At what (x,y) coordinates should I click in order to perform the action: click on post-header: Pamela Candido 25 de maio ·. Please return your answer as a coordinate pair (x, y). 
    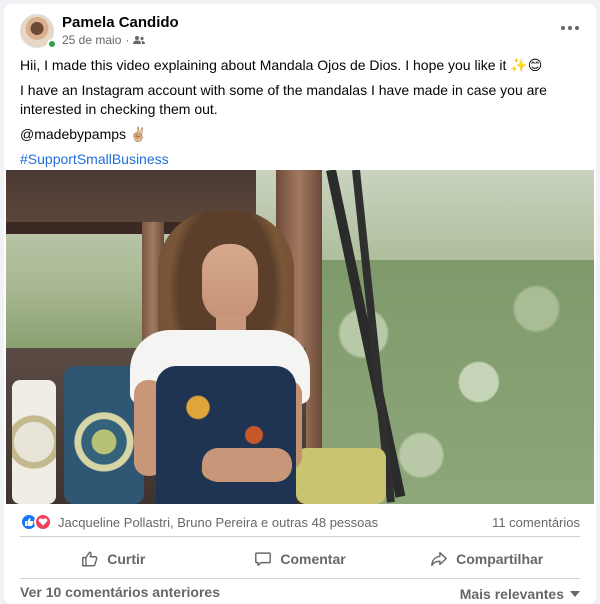
    Looking at the image, I should click on (300, 29).